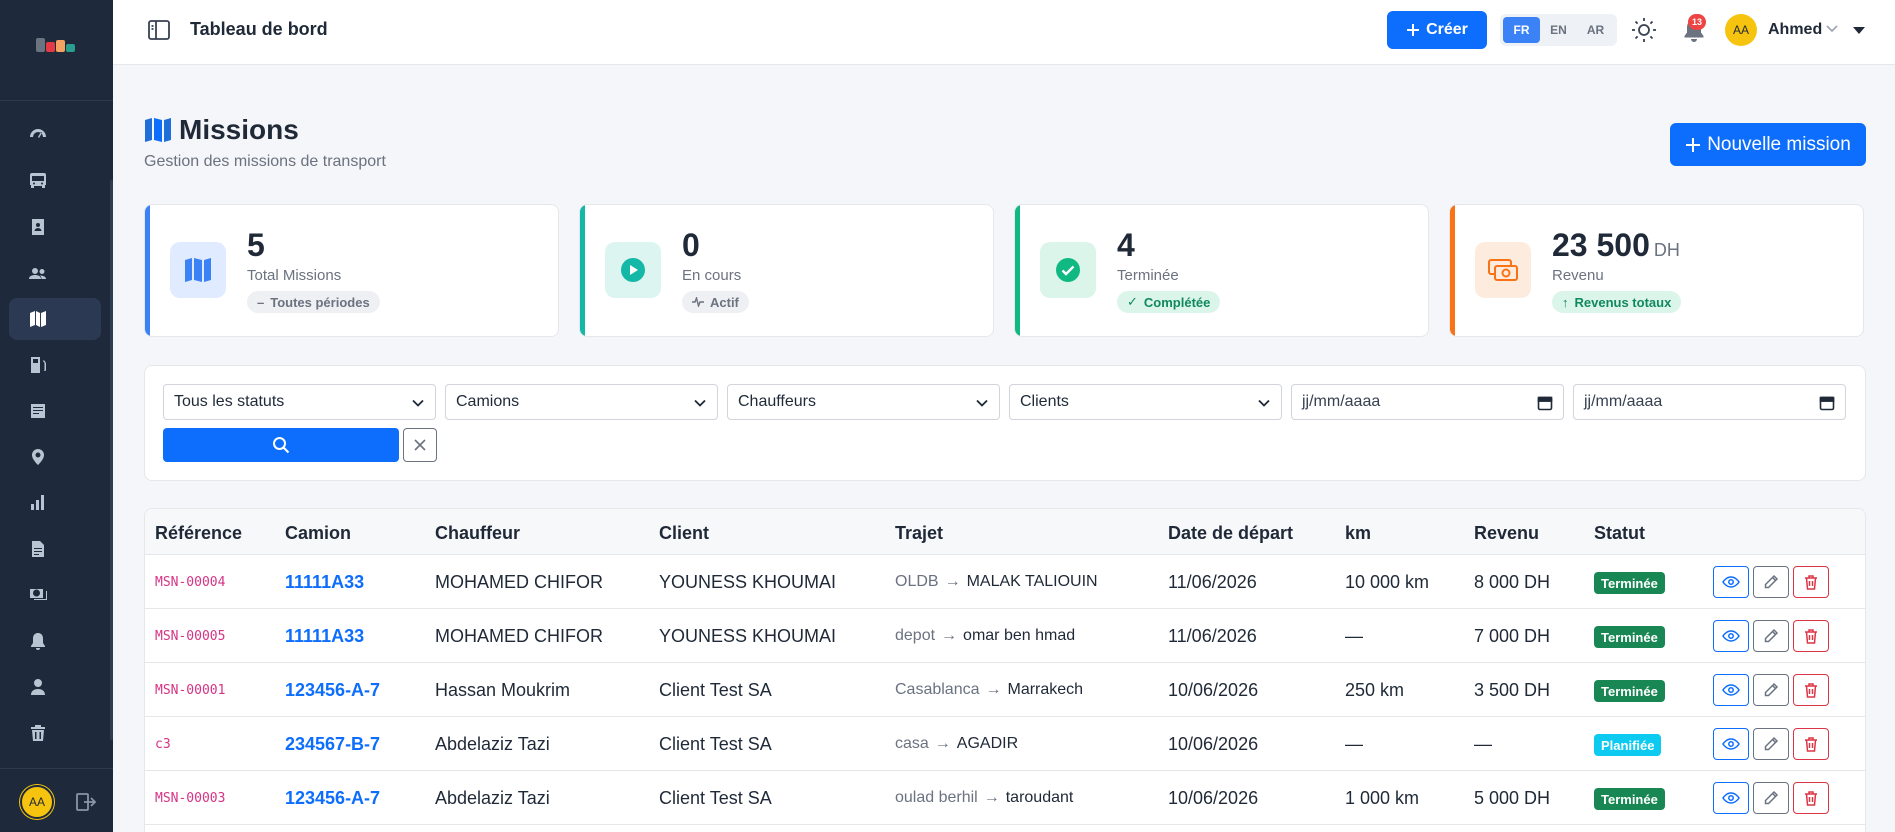 Image resolution: width=1895 pixels, height=832 pixels. Describe the element at coordinates (1741, 30) in the screenshot. I see `user-avatar: AA` at that location.